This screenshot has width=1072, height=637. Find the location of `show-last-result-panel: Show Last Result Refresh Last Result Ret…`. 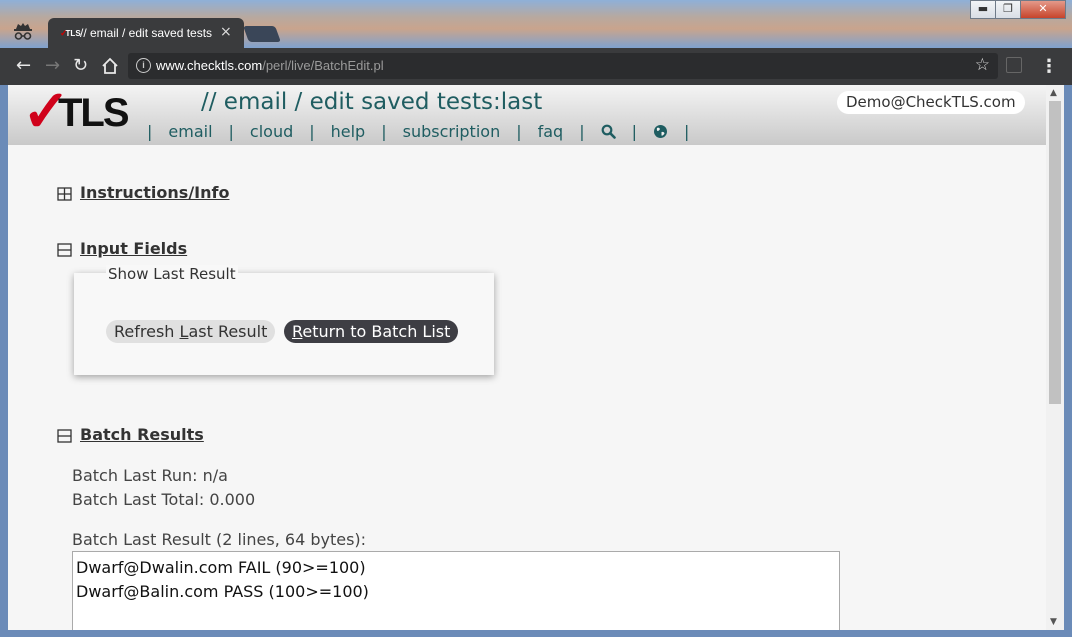

show-last-result-panel: Show Last Result Refresh Last Result Ret… is located at coordinates (284, 320).